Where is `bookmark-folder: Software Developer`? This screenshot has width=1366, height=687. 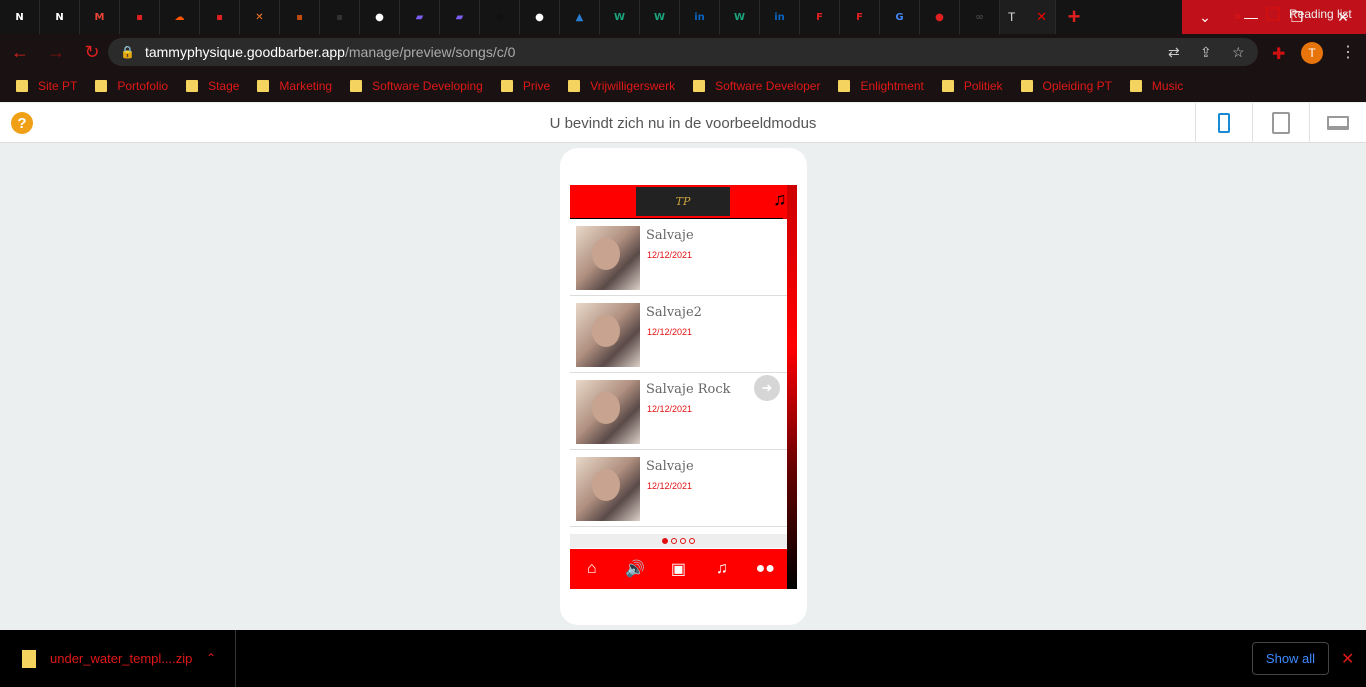 bookmark-folder: Software Developer is located at coordinates (756, 86).